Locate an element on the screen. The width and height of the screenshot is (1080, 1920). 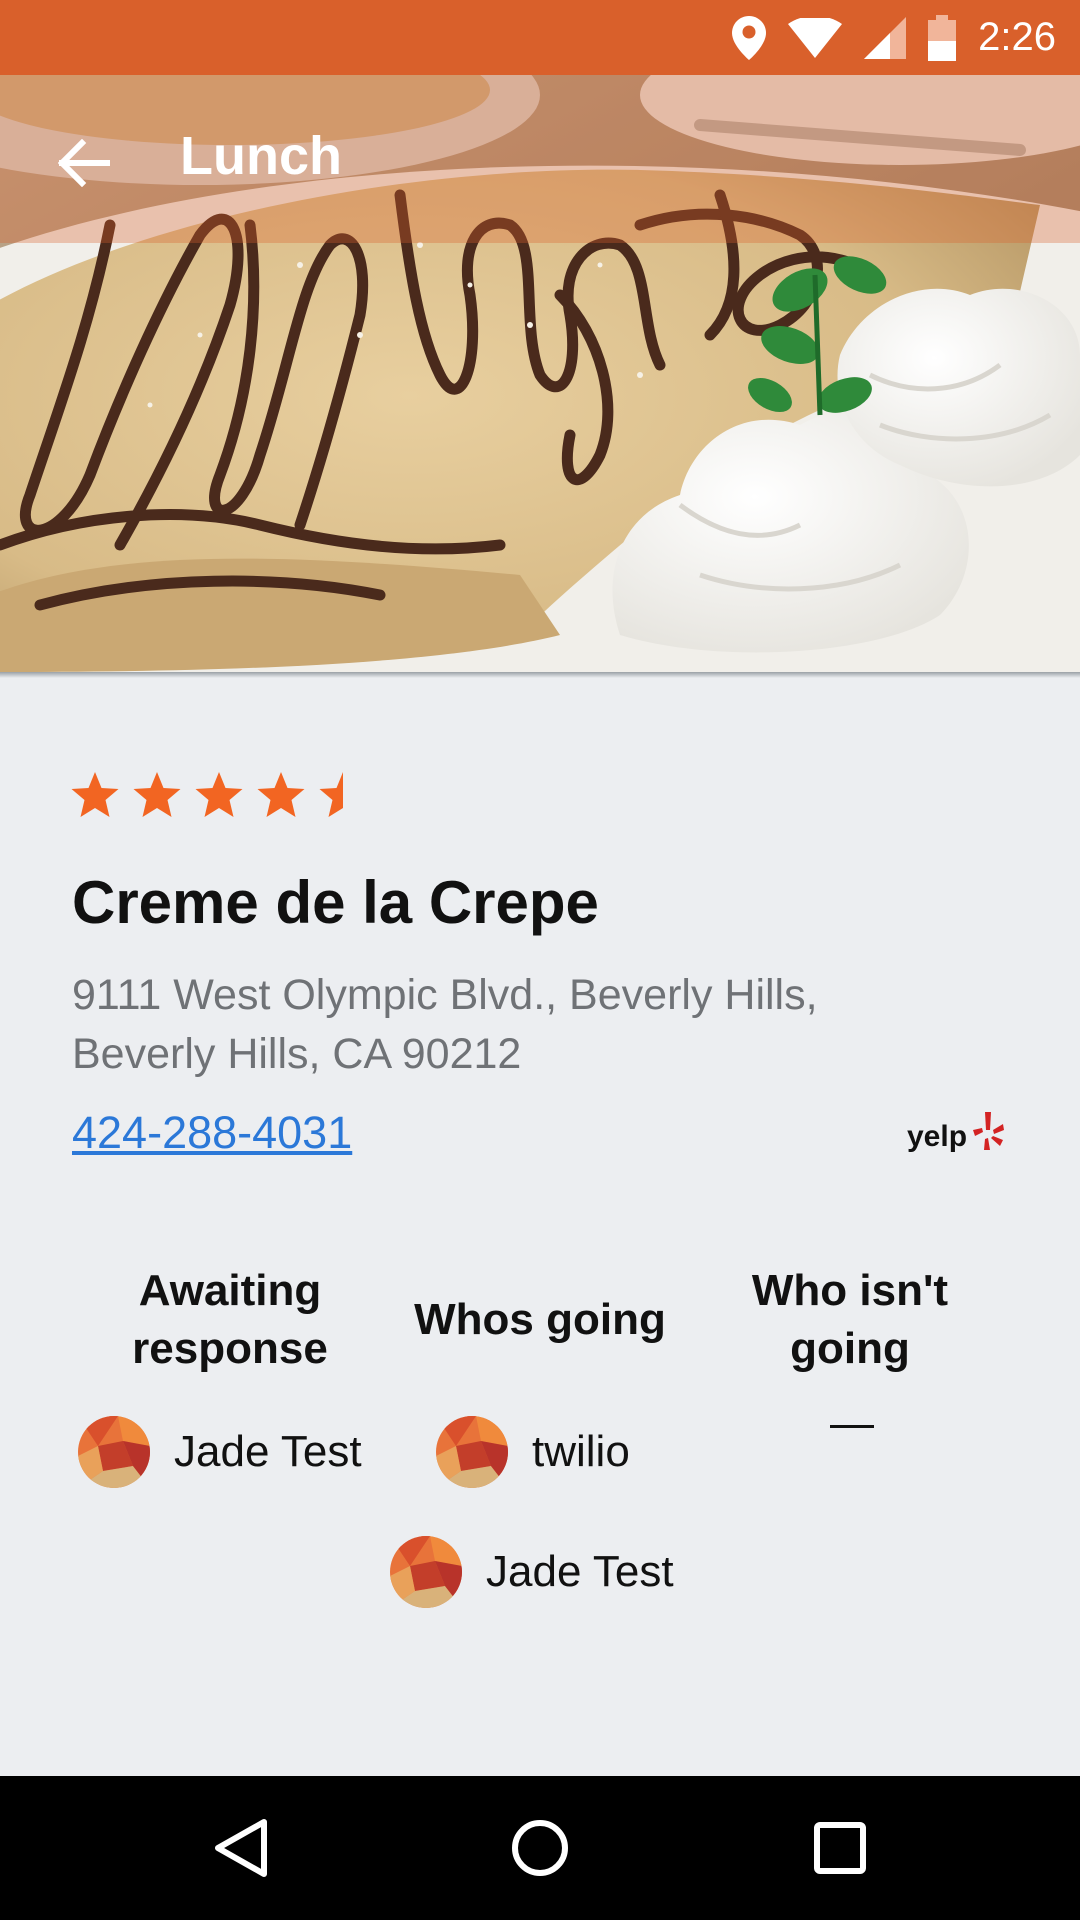
nav-home-button is located at coordinates (540, 1848).